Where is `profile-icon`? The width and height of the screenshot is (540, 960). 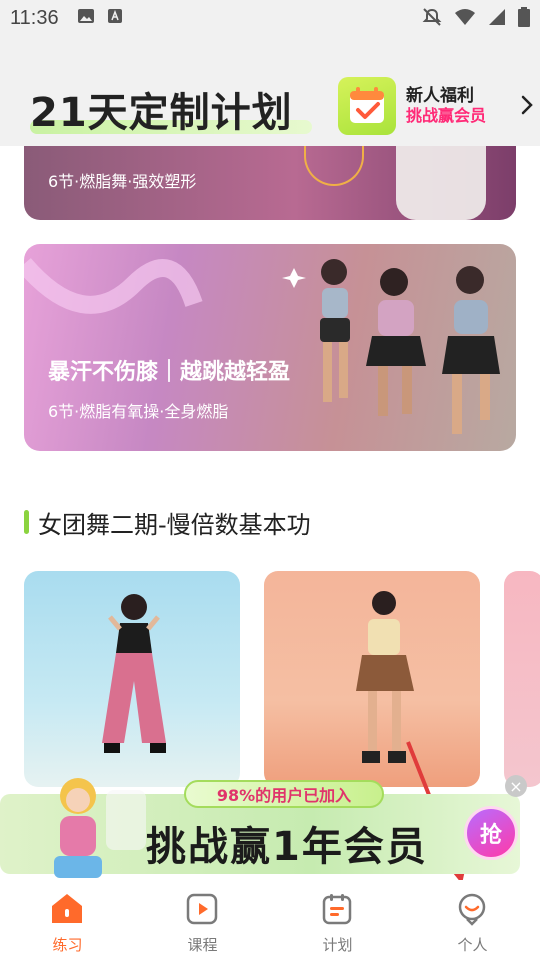
profile-icon is located at coordinates (472, 909).